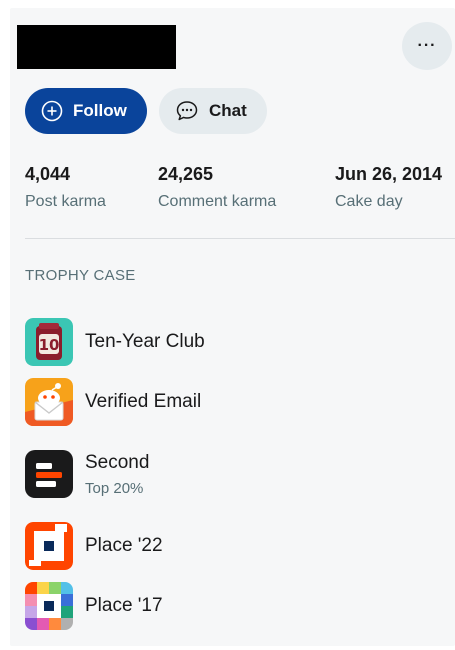 This screenshot has width=455, height=650. What do you see at coordinates (117, 462) in the screenshot?
I see `trophy-name: Second` at bounding box center [117, 462].